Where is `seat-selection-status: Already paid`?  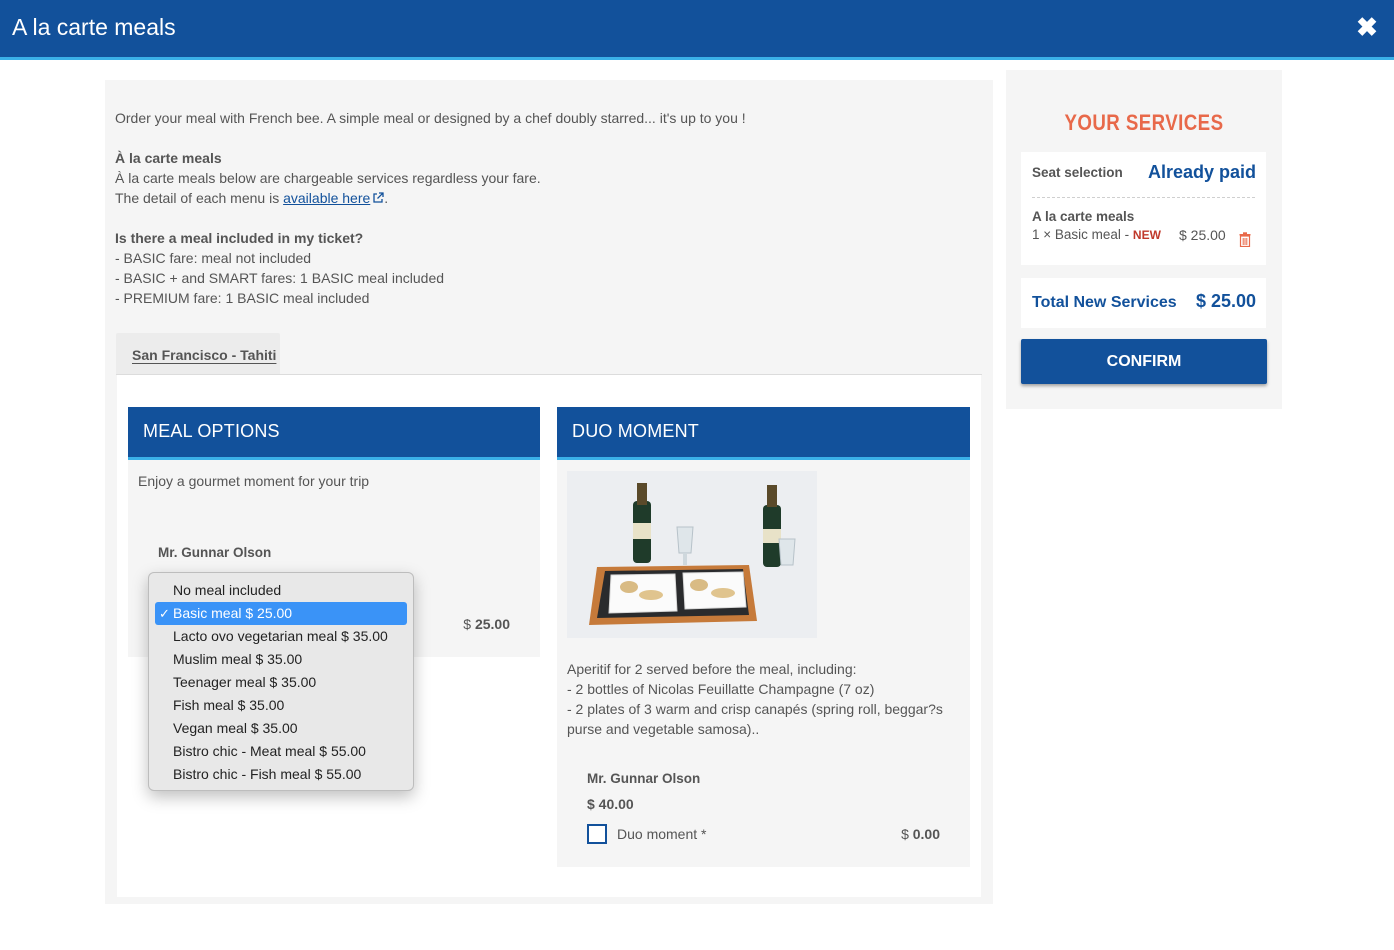
seat-selection-status: Already paid is located at coordinates (1201, 172).